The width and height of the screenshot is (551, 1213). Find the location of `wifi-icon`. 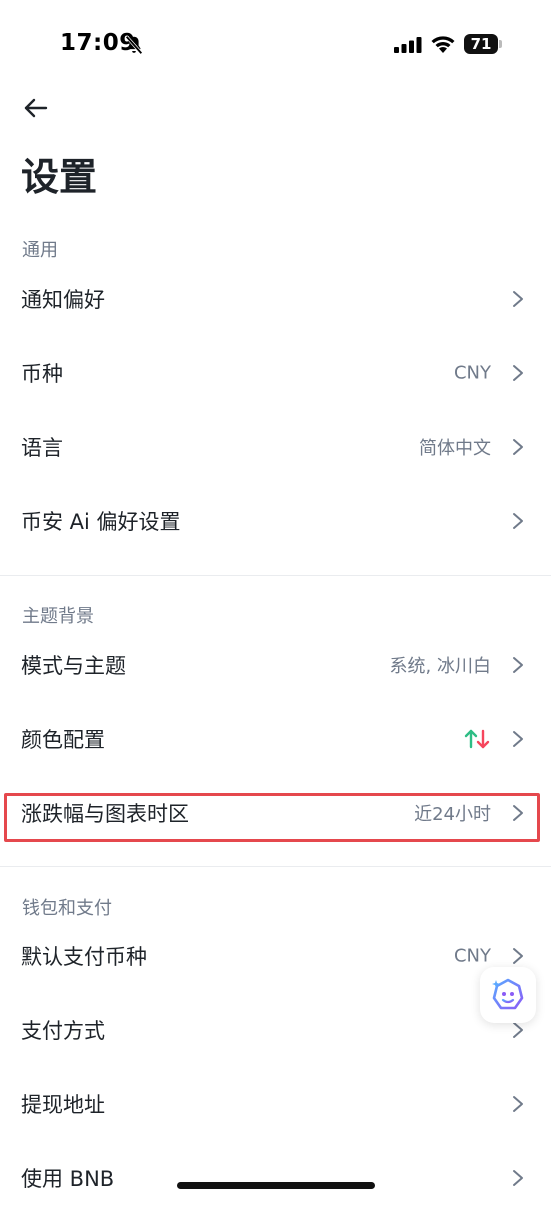

wifi-icon is located at coordinates (443, 44).